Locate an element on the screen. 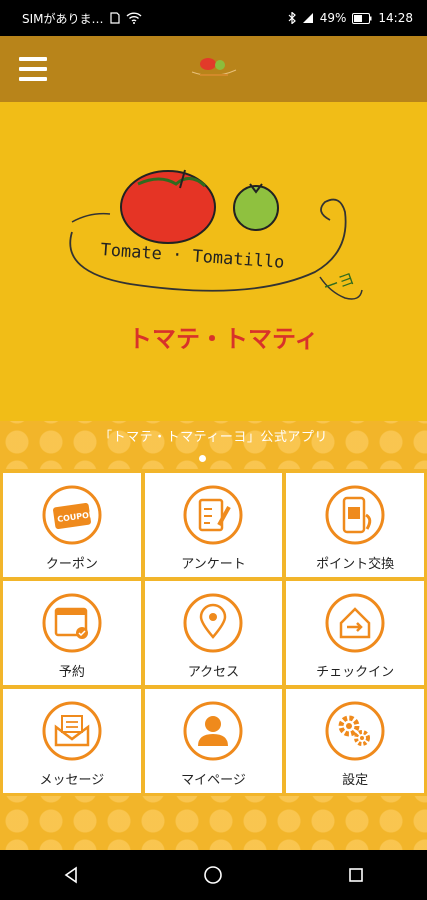 The image size is (427, 900). hero-logo: Tomate · Tomatillo トマテ・トマティ ーヨ is located at coordinates (216, 261).